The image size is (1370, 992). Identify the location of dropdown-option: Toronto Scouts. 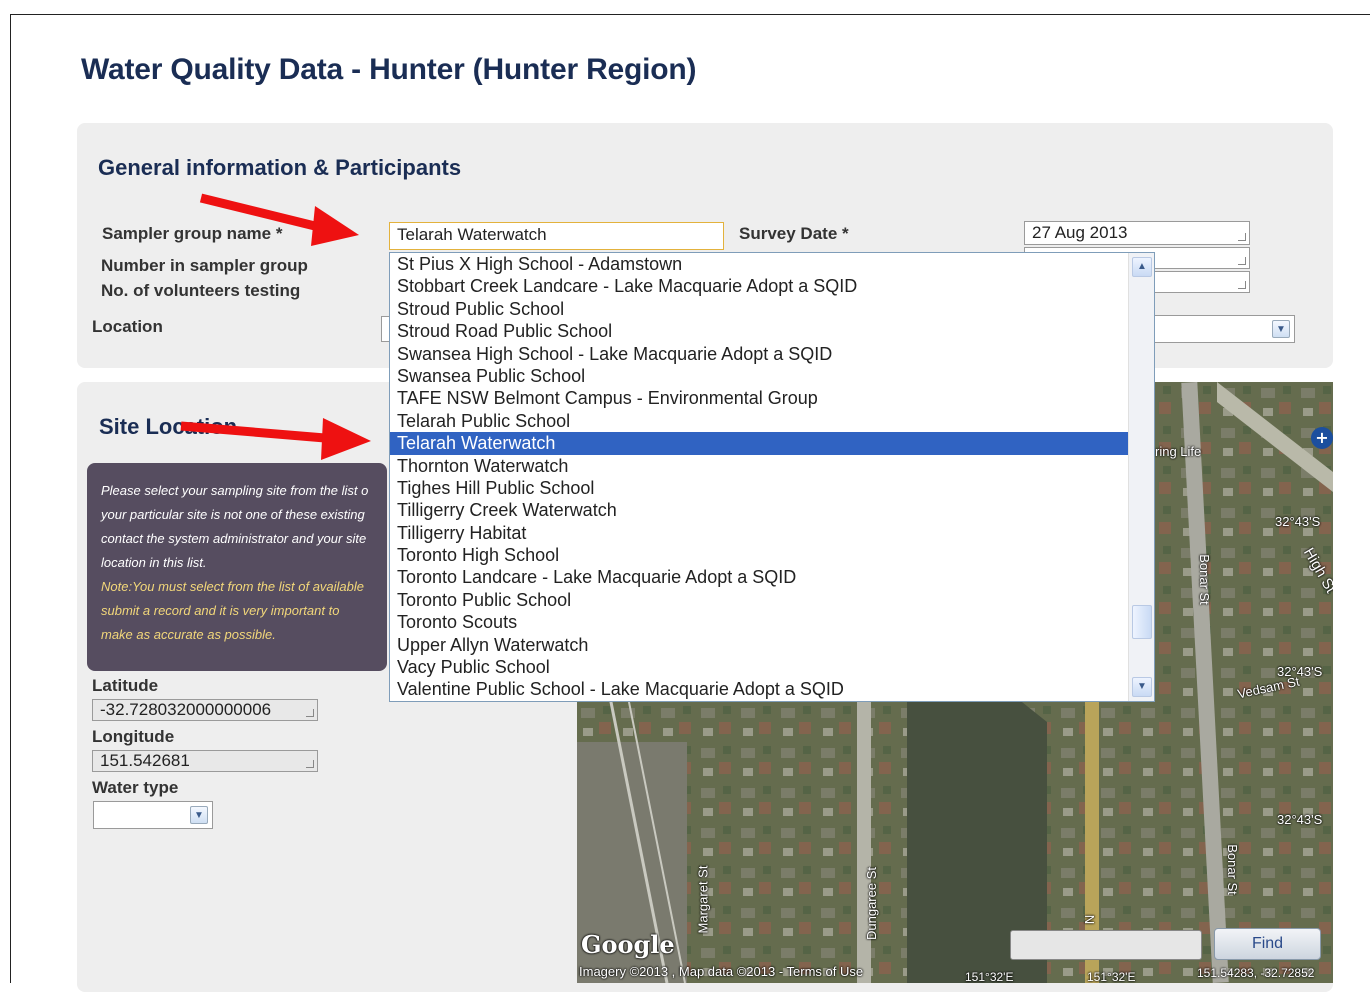
(772, 622).